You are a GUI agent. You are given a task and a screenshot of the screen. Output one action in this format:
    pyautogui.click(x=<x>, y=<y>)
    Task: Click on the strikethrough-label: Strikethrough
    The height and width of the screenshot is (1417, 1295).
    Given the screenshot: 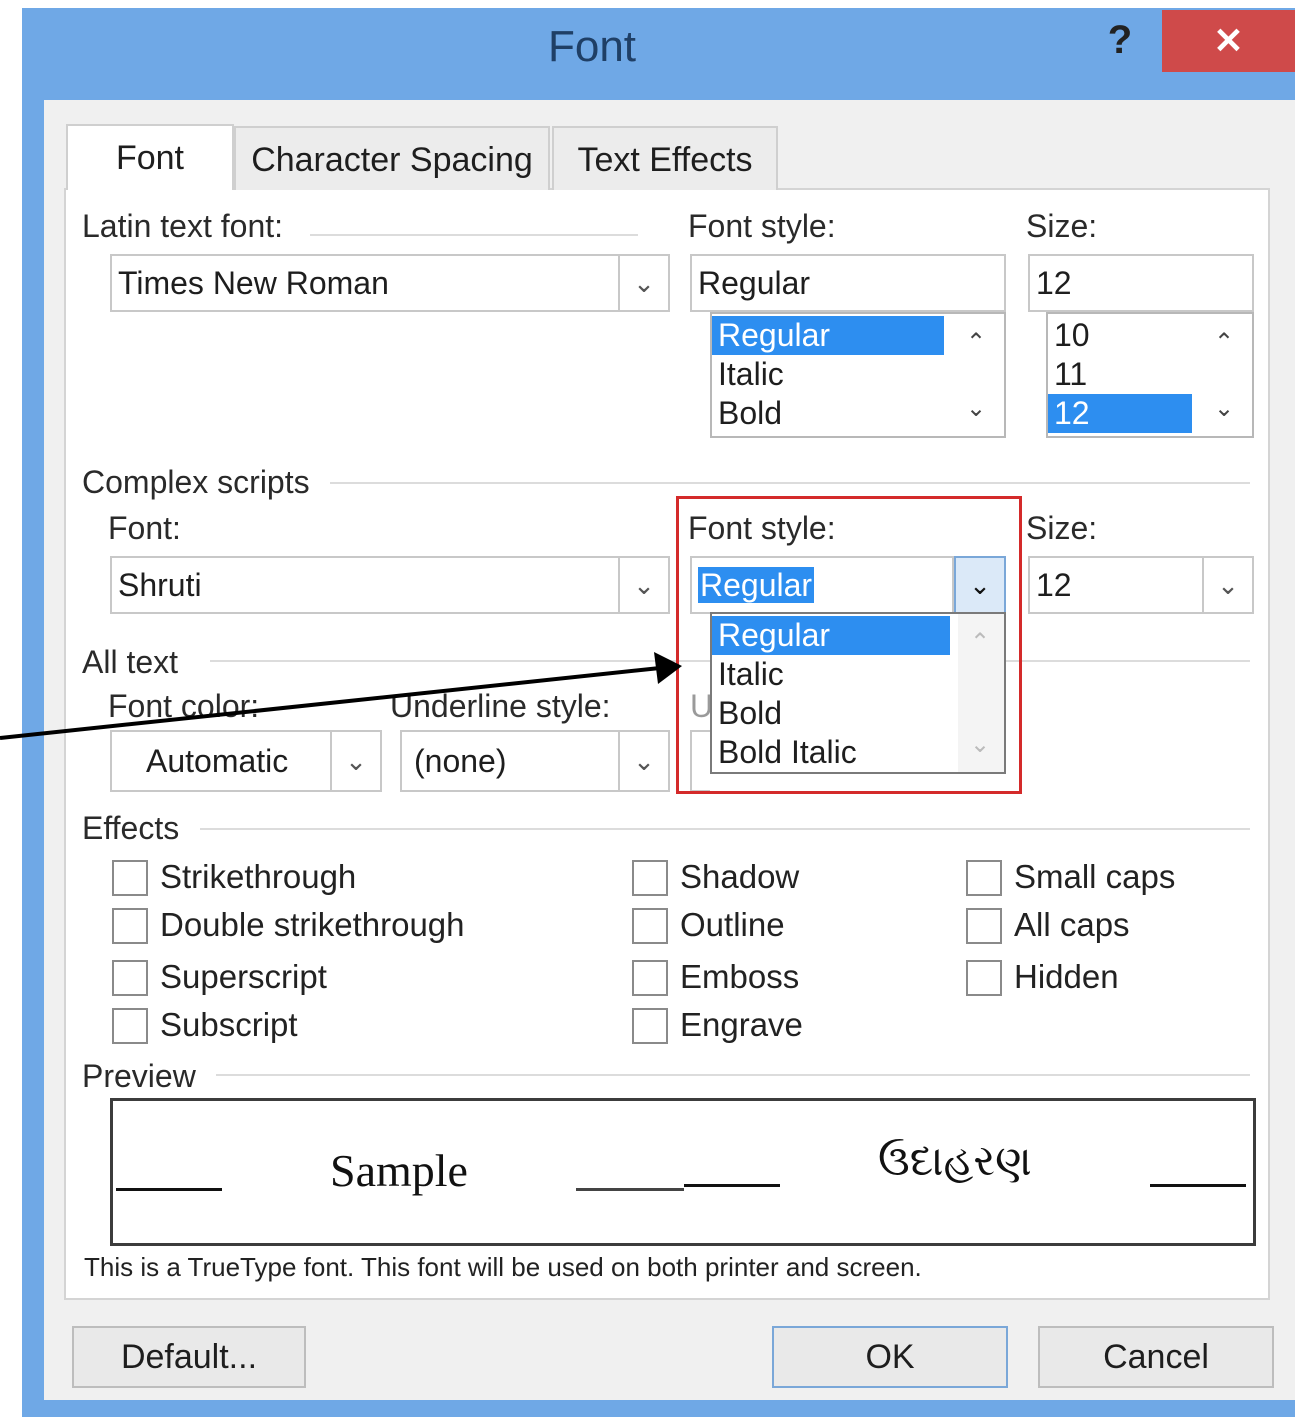 What is the action you would take?
    pyautogui.click(x=258, y=876)
    